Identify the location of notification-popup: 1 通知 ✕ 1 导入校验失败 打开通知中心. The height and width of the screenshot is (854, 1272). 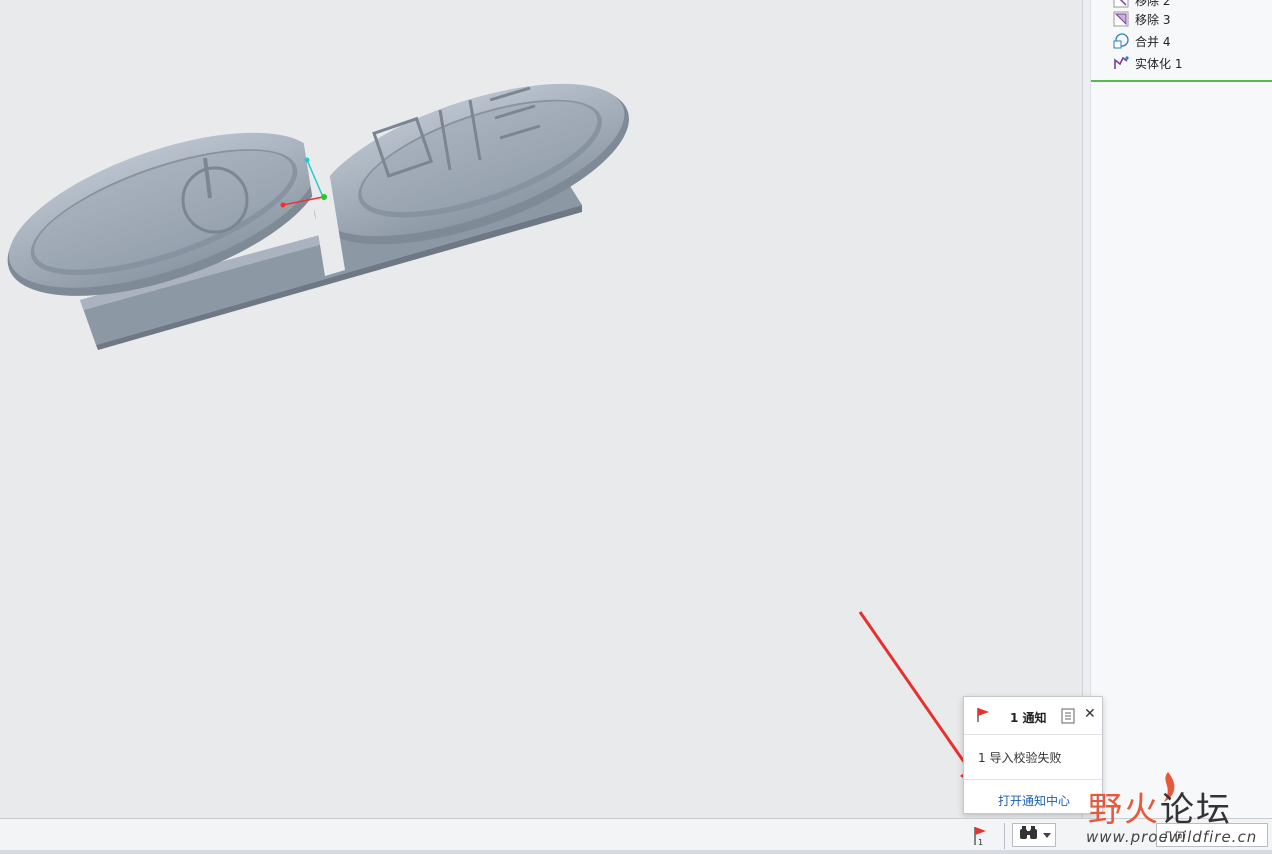
(1033, 755).